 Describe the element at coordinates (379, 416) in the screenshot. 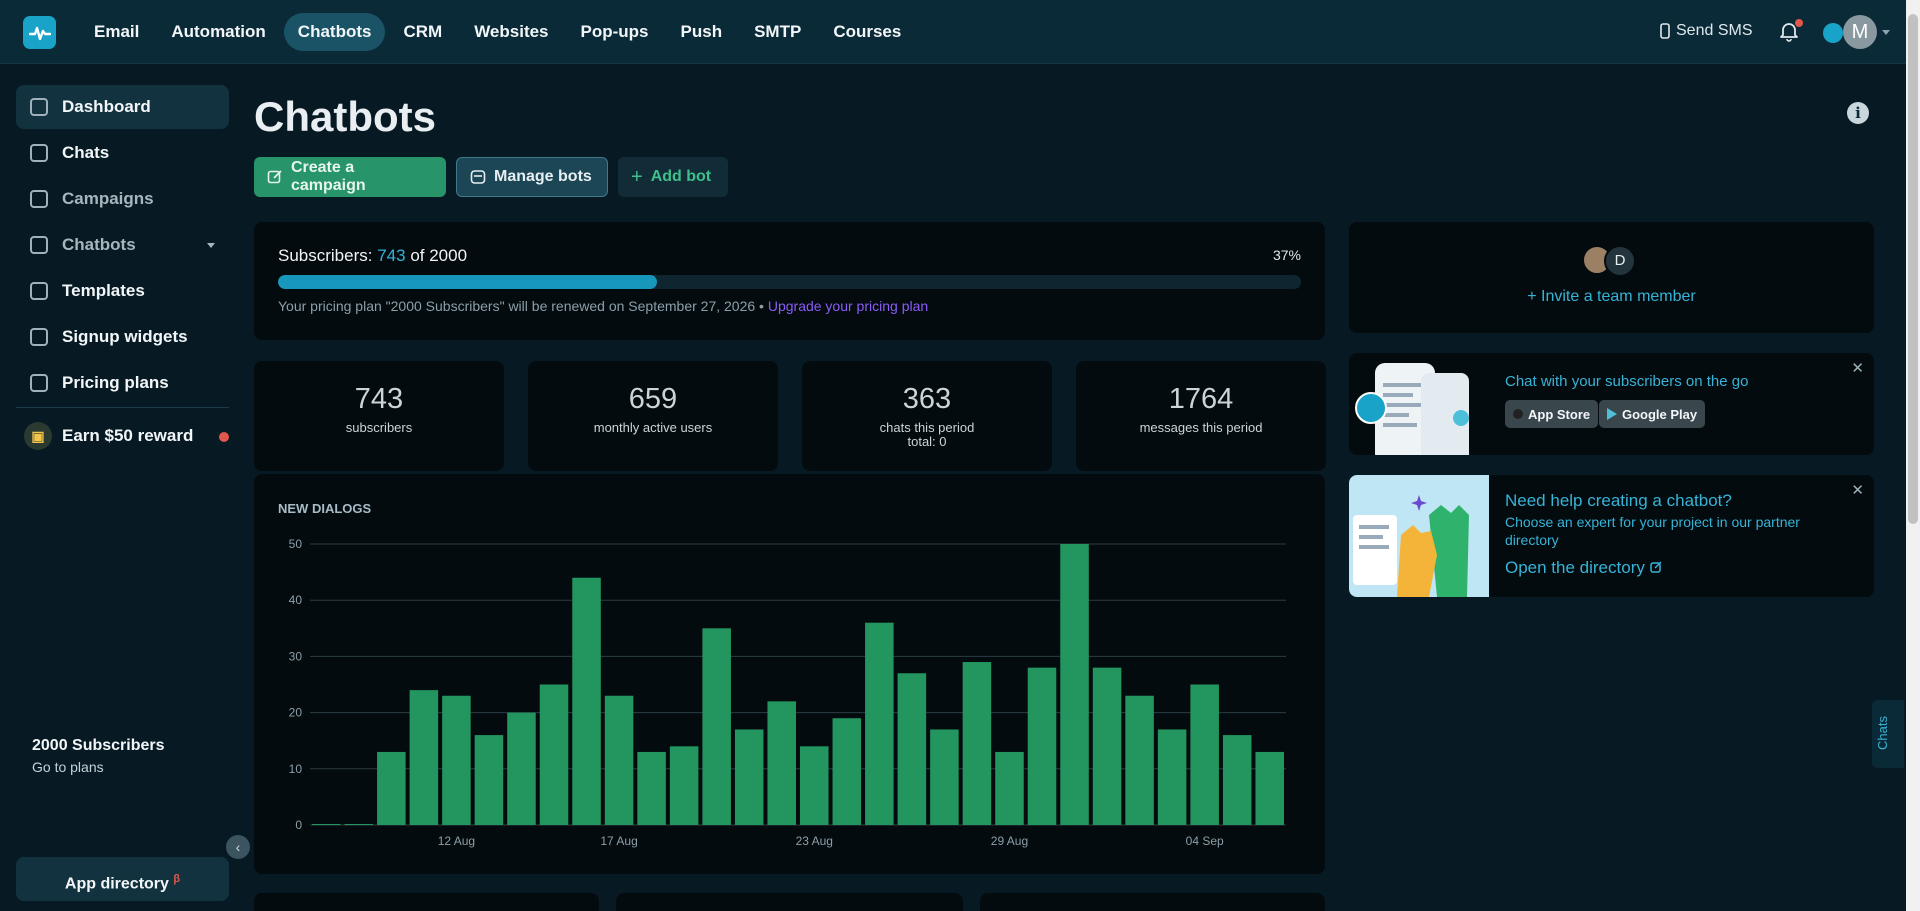

I see `stat-card: 743 subscribers` at that location.